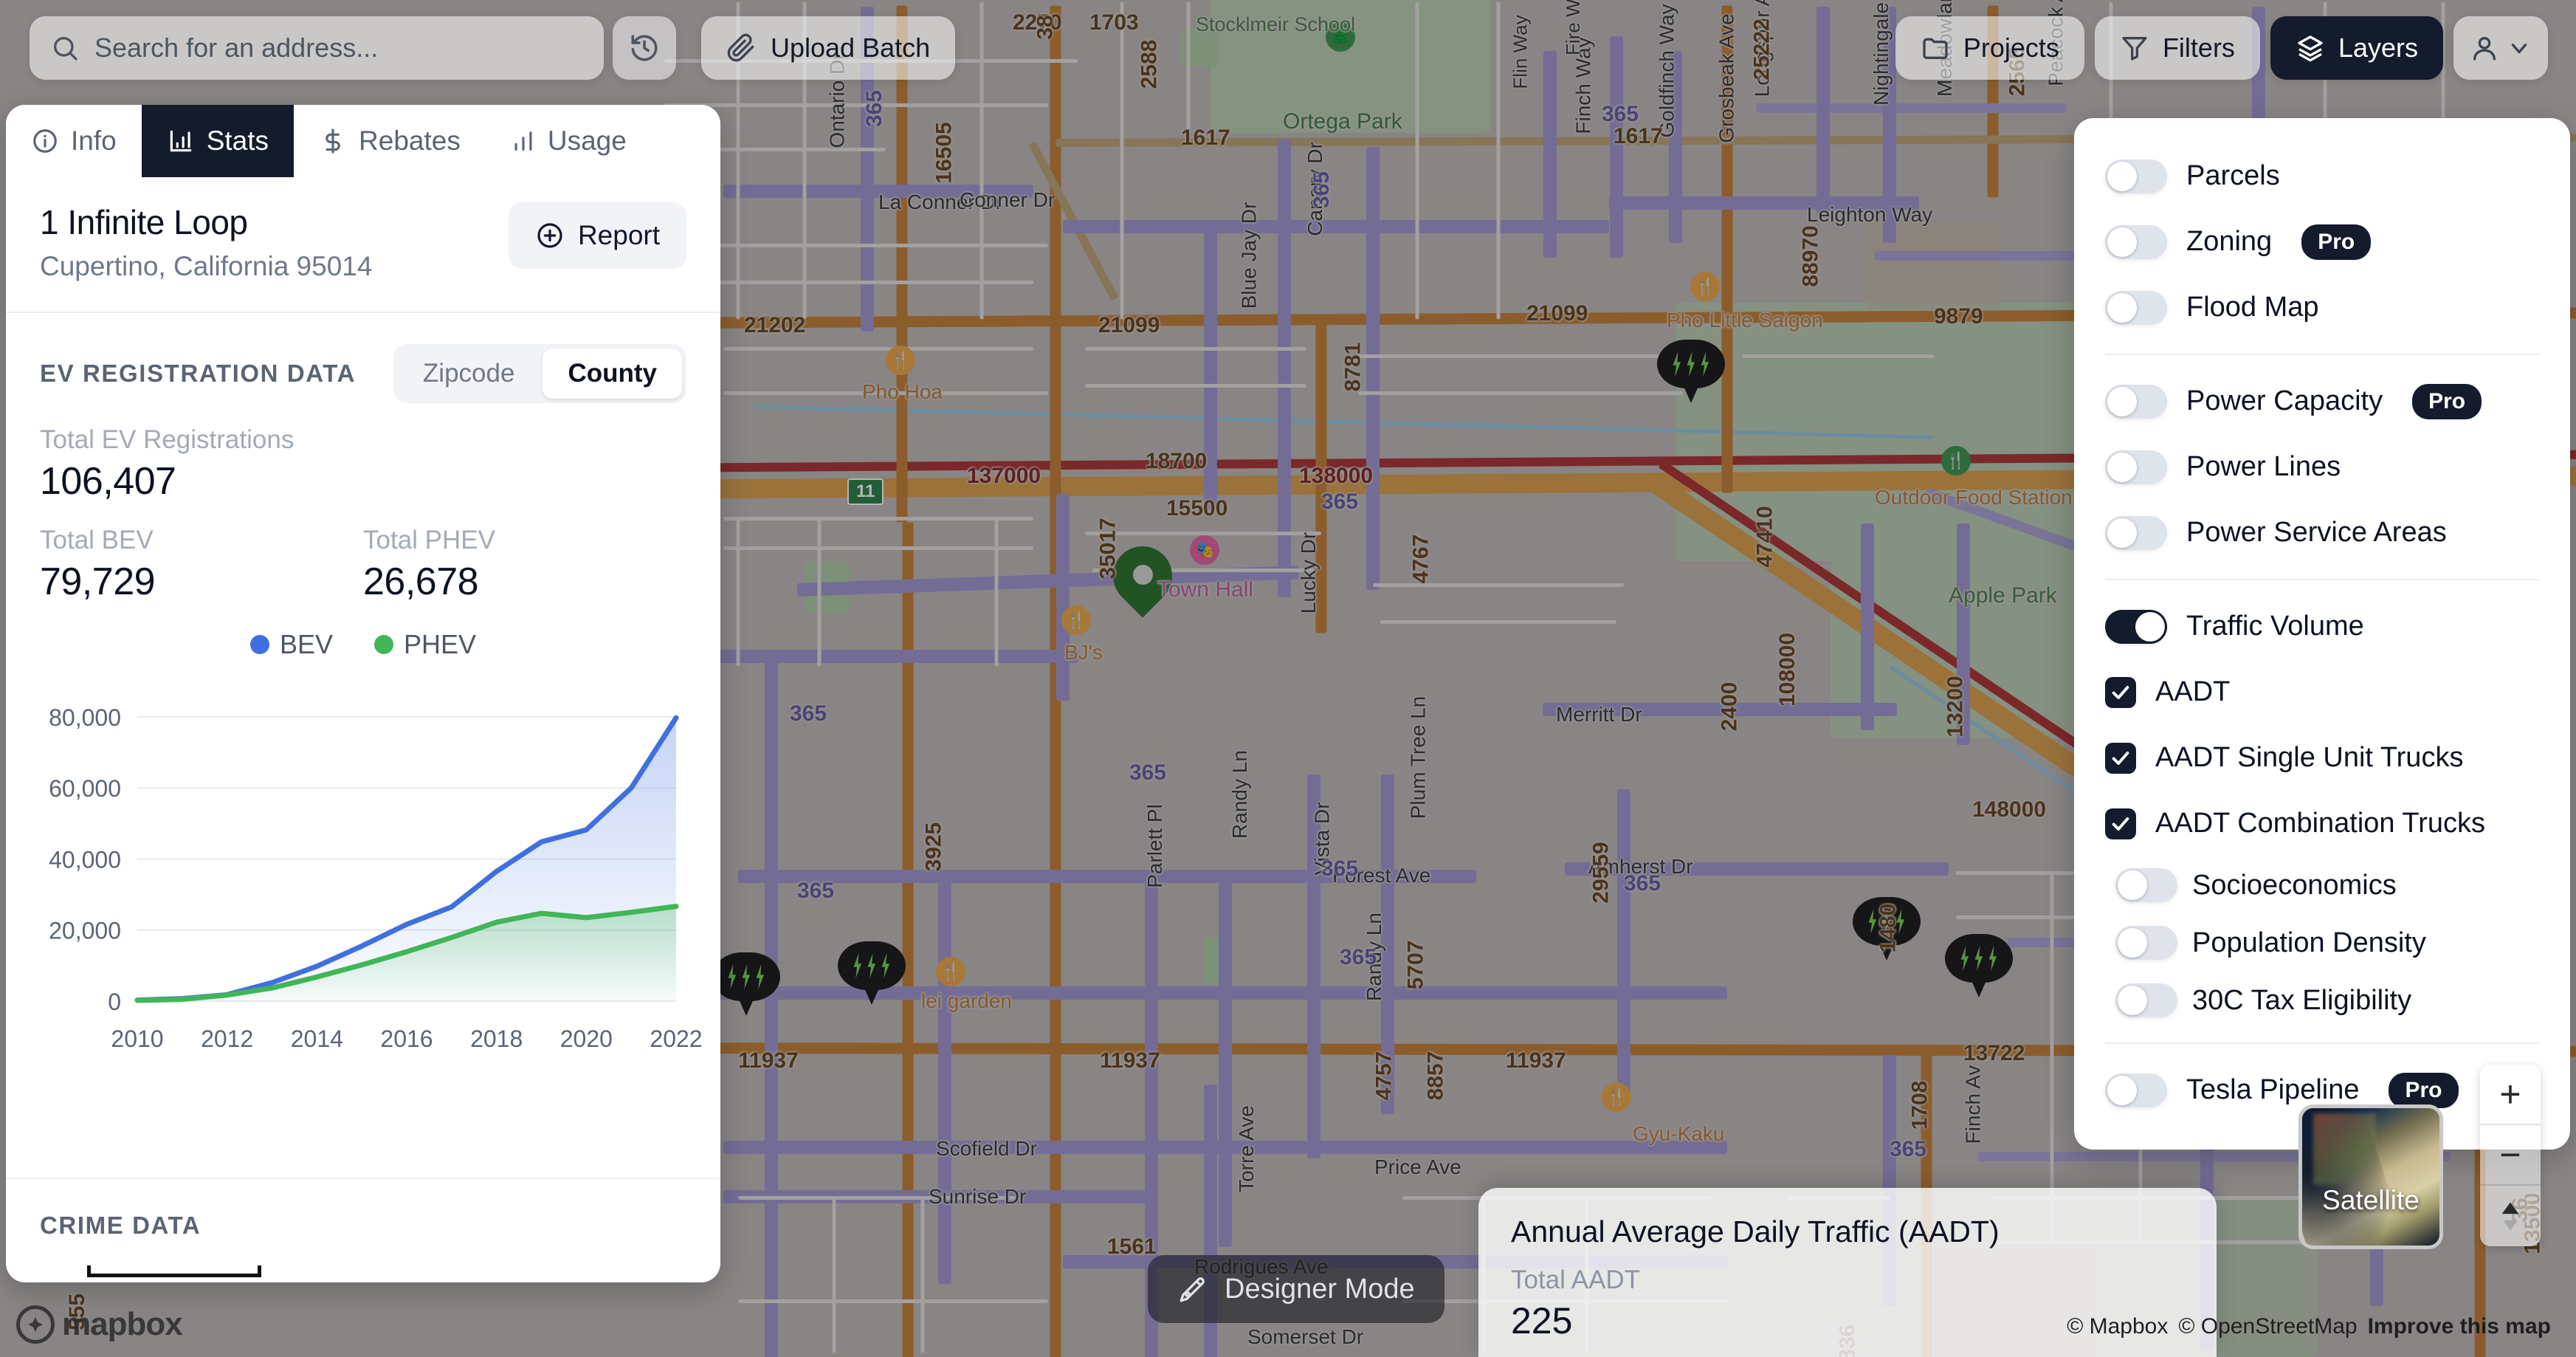 The image size is (2576, 1357). What do you see at coordinates (45, 141) in the screenshot?
I see `info-circle-icon` at bounding box center [45, 141].